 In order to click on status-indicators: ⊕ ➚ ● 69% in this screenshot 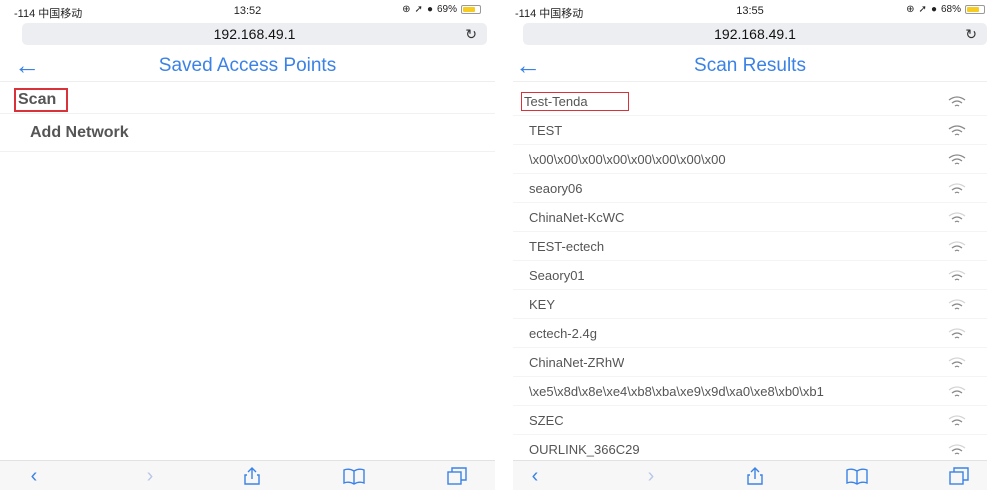, I will do `click(441, 9)`.